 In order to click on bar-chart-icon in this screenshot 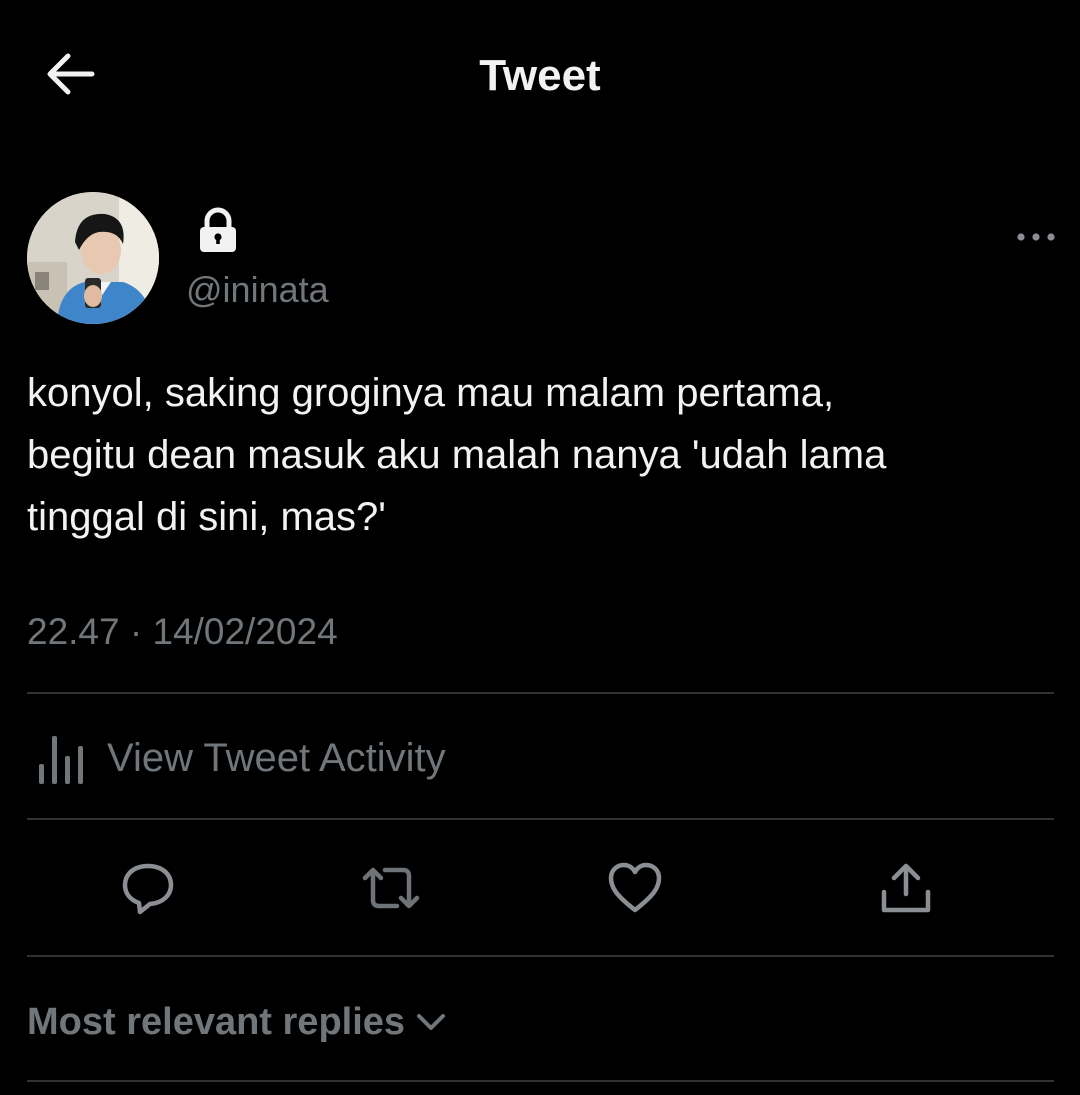, I will do `click(61, 760)`.